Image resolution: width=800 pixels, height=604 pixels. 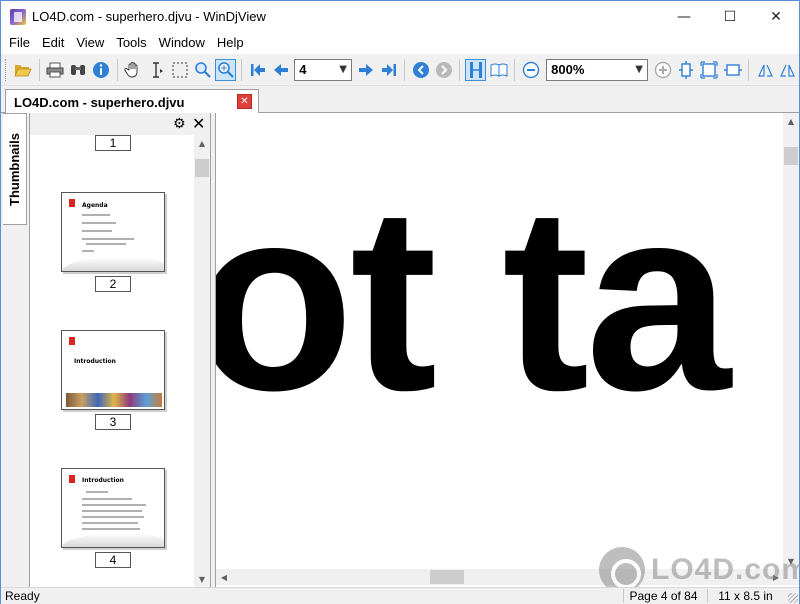 I want to click on window-controls: — ☐ ✕, so click(x=730, y=16).